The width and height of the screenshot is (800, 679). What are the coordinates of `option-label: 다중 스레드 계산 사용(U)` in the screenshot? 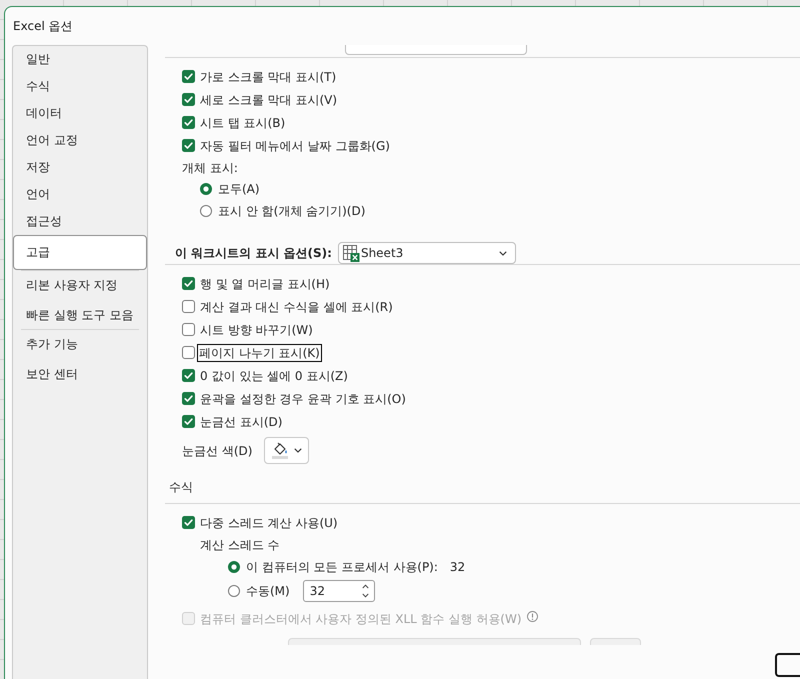 It's located at (269, 522).